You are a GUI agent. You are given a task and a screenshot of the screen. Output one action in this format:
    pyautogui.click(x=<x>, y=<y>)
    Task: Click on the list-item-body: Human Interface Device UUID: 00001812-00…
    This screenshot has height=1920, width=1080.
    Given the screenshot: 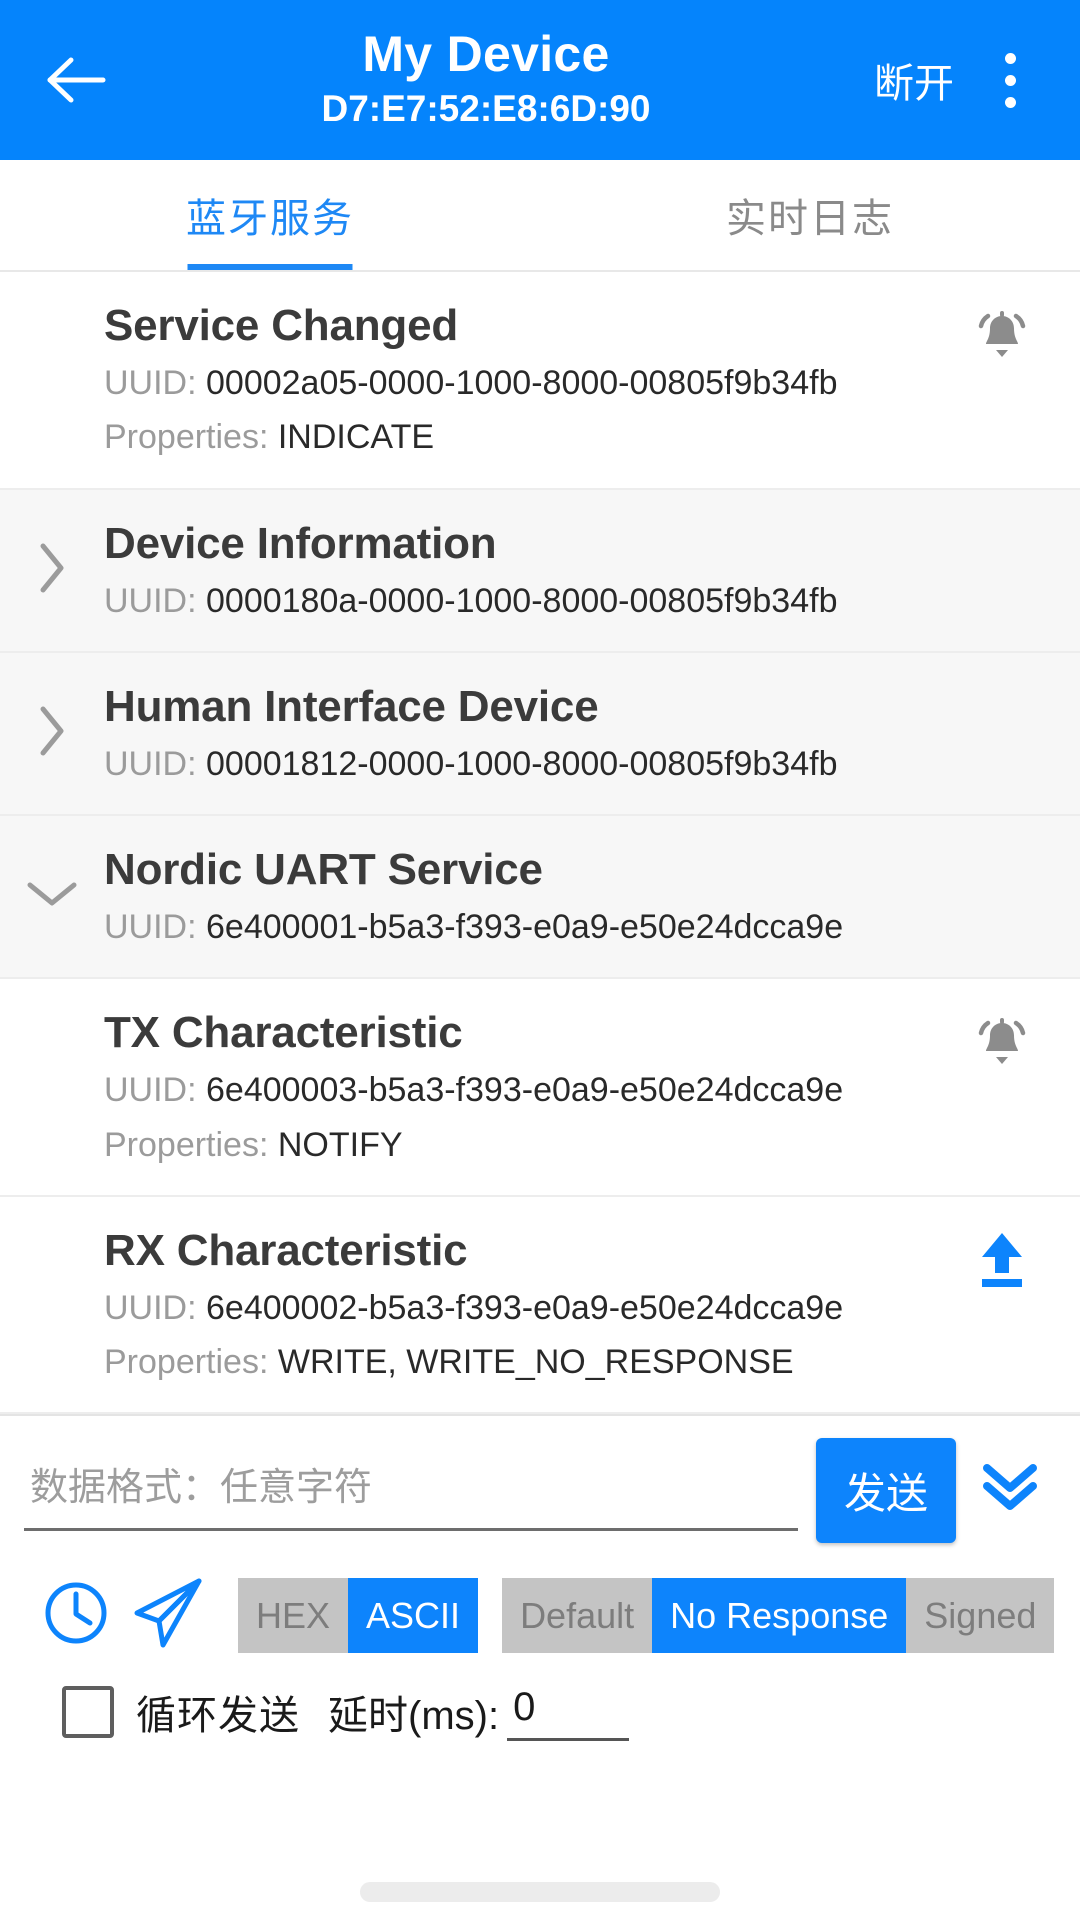 What is the action you would take?
    pyautogui.click(x=577, y=733)
    